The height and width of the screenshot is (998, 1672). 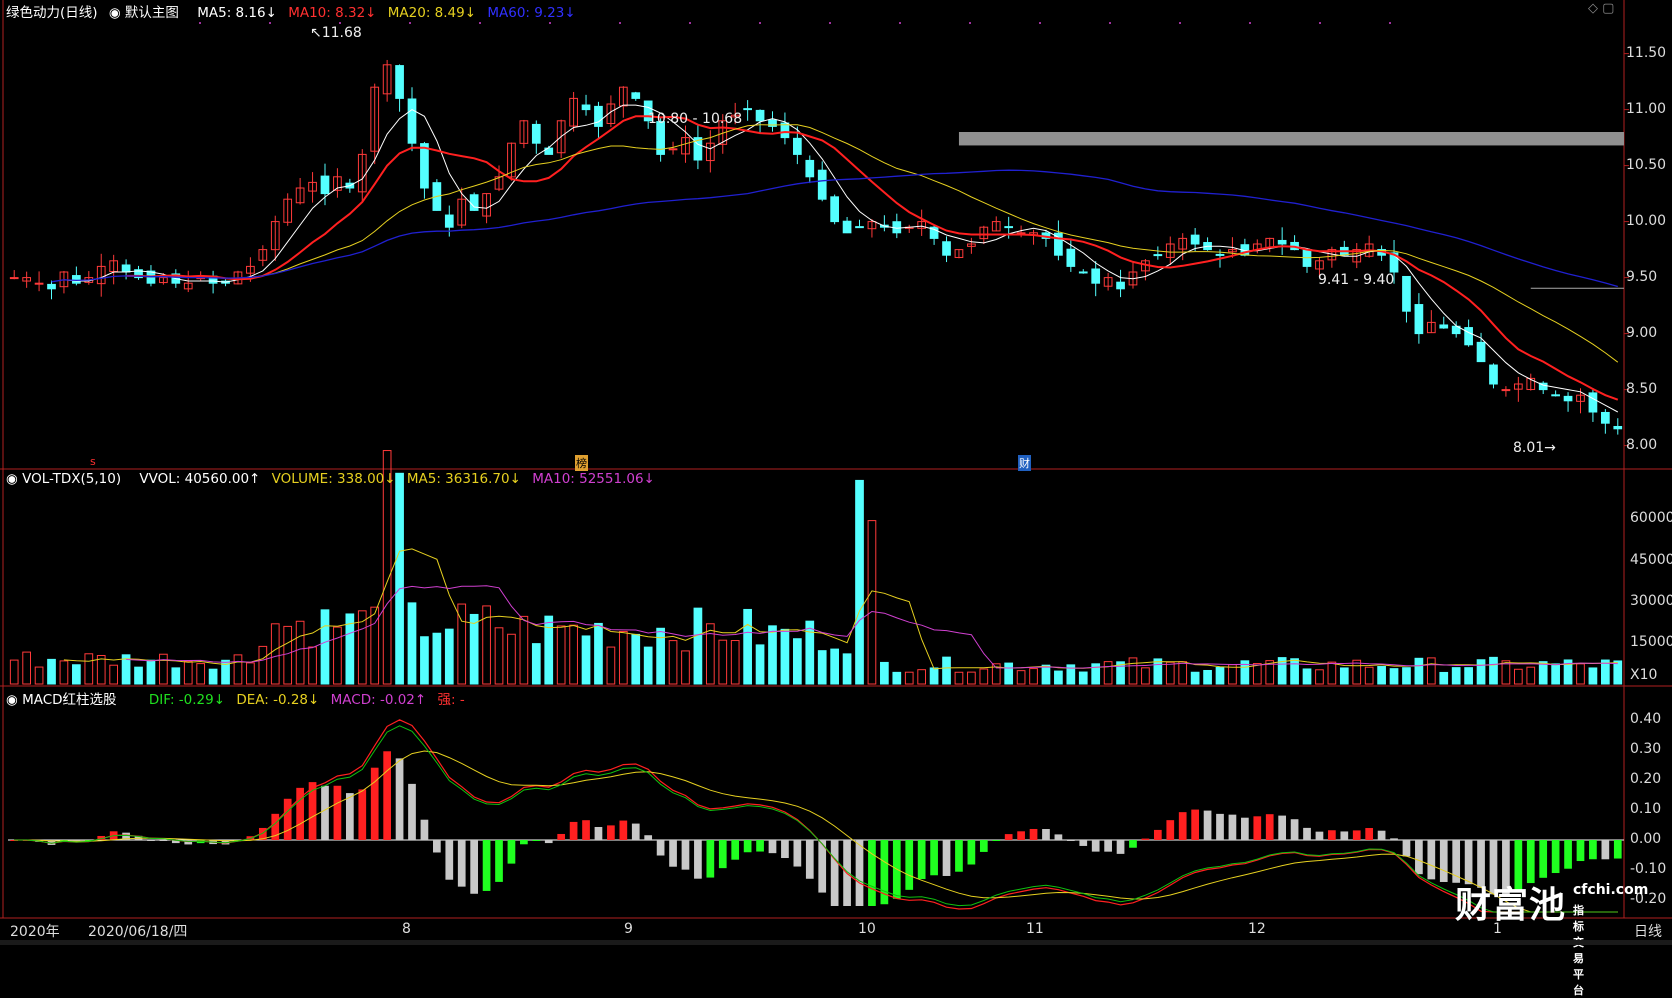 I want to click on x-label-sep: 9, so click(x=628, y=929).